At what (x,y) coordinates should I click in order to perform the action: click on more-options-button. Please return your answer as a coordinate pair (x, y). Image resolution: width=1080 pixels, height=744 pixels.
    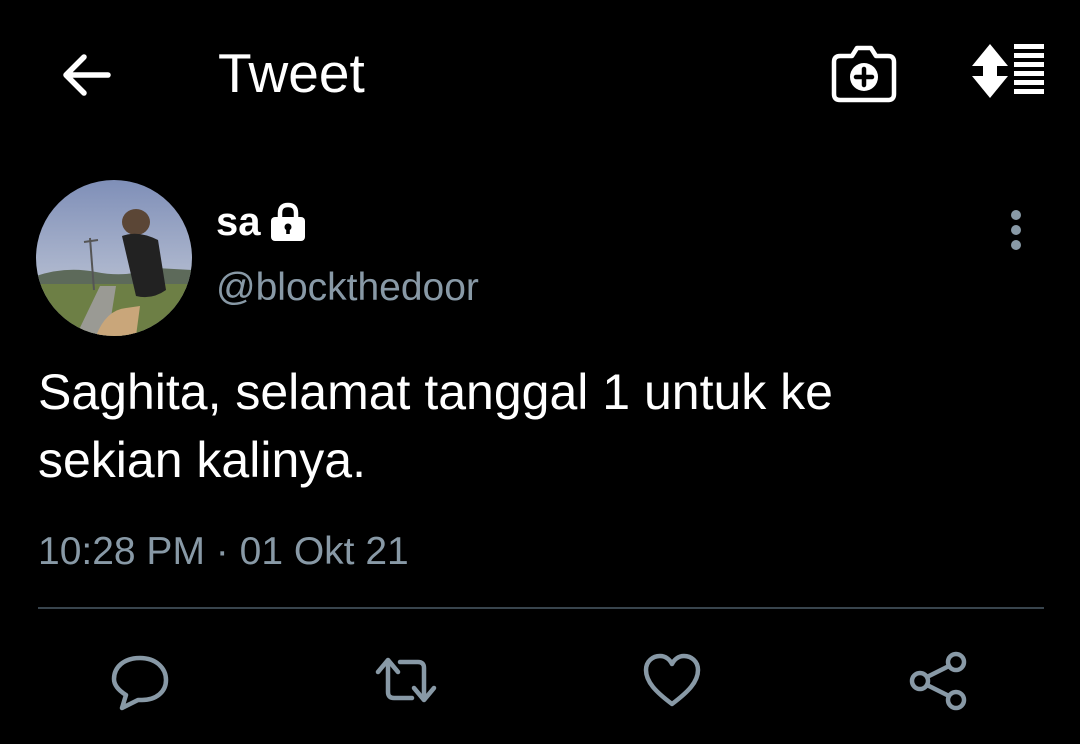
    Looking at the image, I should click on (1016, 230).